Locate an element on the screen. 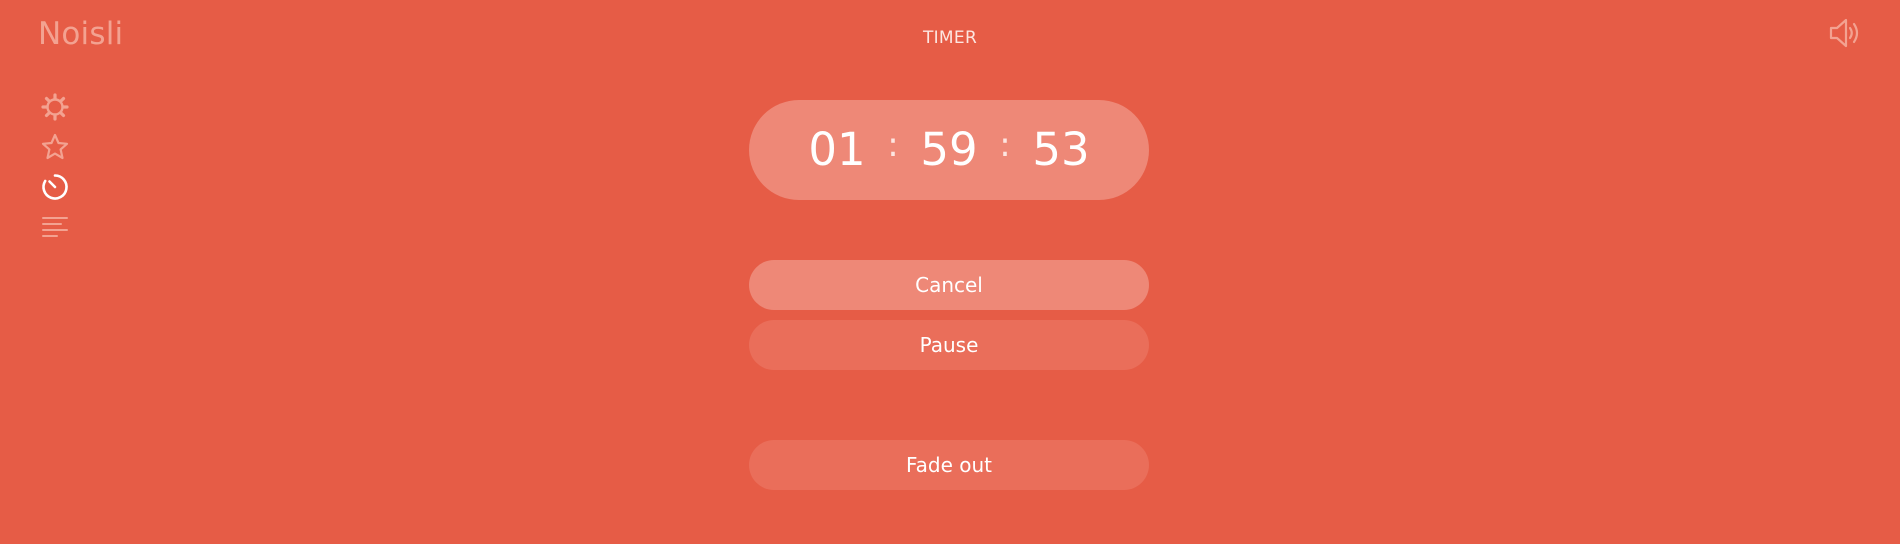  volume-button is located at coordinates (1845, 33).